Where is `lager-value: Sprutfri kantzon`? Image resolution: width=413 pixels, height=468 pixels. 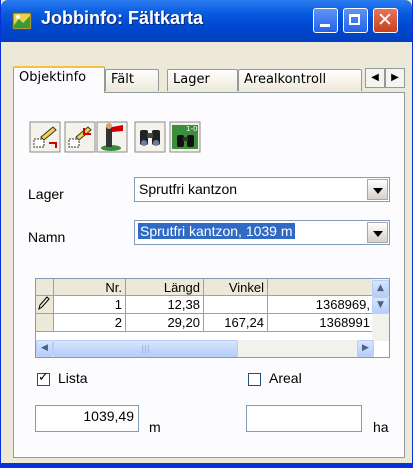
lager-value: Sprutfri kantzon is located at coordinates (188, 189).